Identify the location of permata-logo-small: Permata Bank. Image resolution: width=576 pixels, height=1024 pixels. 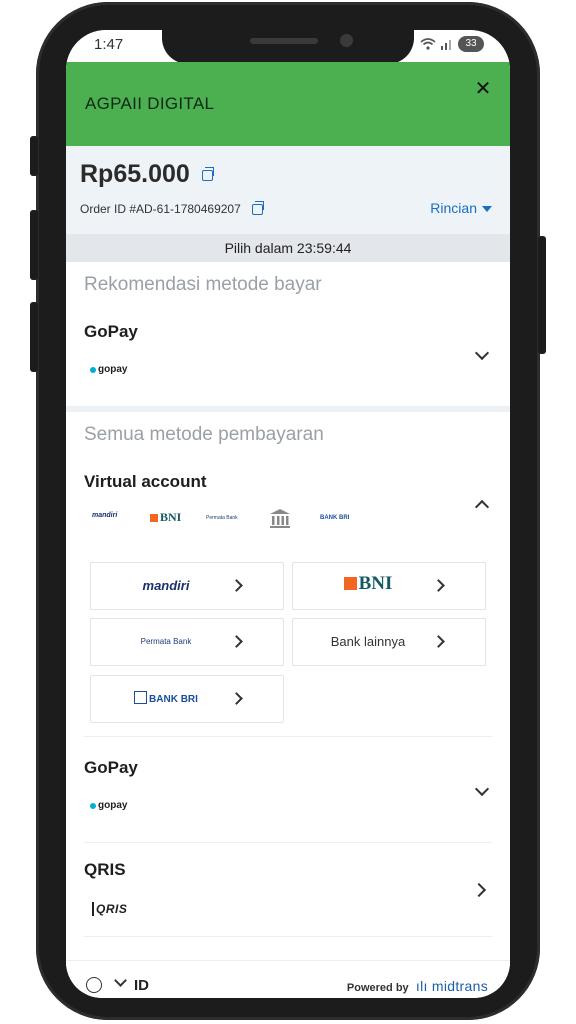
(222, 518).